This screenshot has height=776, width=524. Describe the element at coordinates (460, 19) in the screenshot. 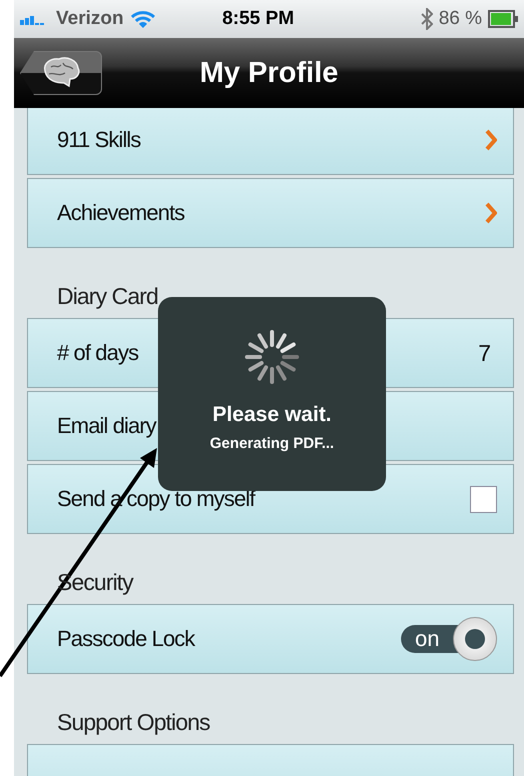

I see `battery-percent: 86 %` at that location.